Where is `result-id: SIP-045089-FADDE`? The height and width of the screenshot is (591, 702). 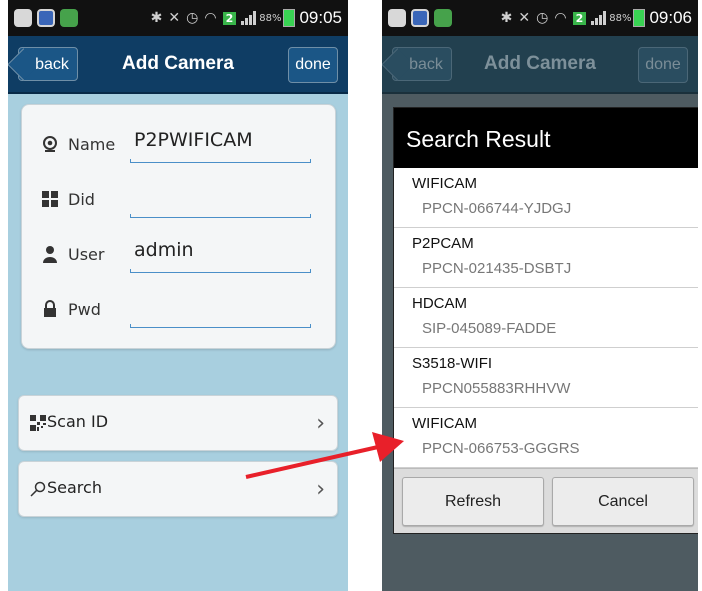
result-id: SIP-045089-FADDE is located at coordinates (489, 328).